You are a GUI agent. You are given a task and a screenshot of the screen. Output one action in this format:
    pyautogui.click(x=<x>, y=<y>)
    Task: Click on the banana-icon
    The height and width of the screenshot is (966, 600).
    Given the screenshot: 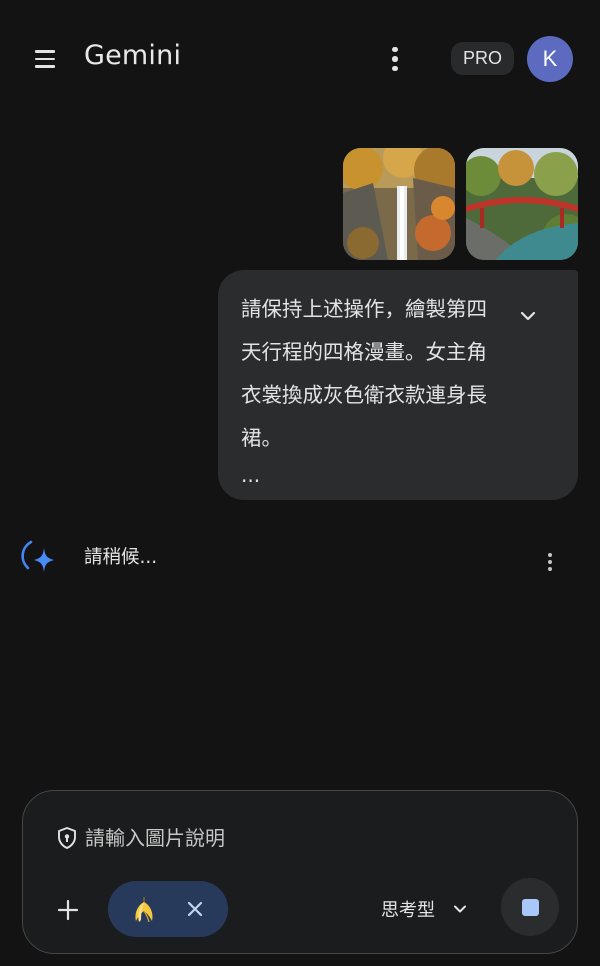 What is the action you would take?
    pyautogui.click(x=144, y=910)
    